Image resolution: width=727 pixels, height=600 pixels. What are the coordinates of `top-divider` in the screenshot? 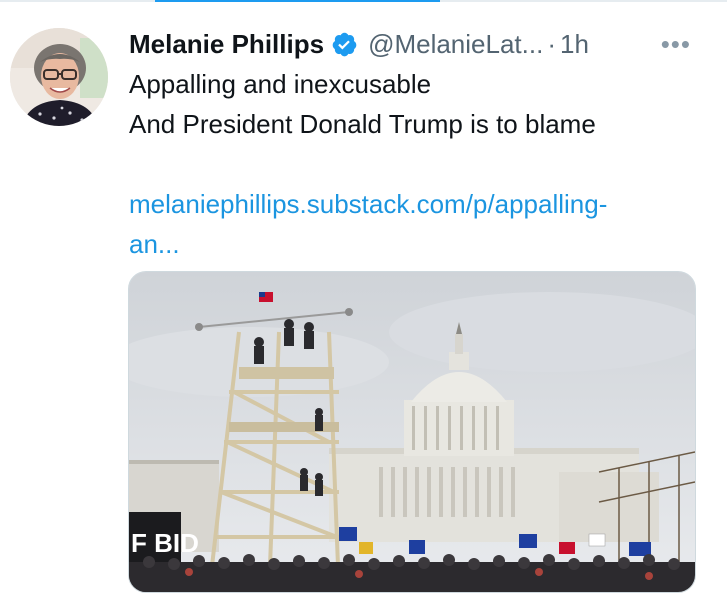 It's located at (363, 1).